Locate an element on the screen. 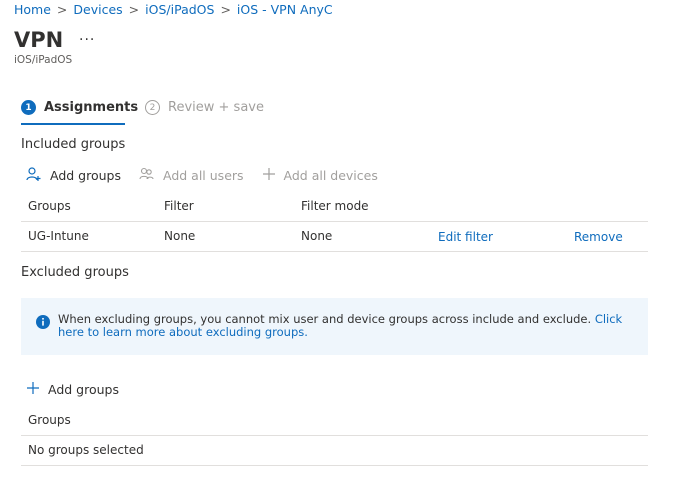 The width and height of the screenshot is (675, 481). excluded-groups-heading: Excluded groups is located at coordinates (75, 272).